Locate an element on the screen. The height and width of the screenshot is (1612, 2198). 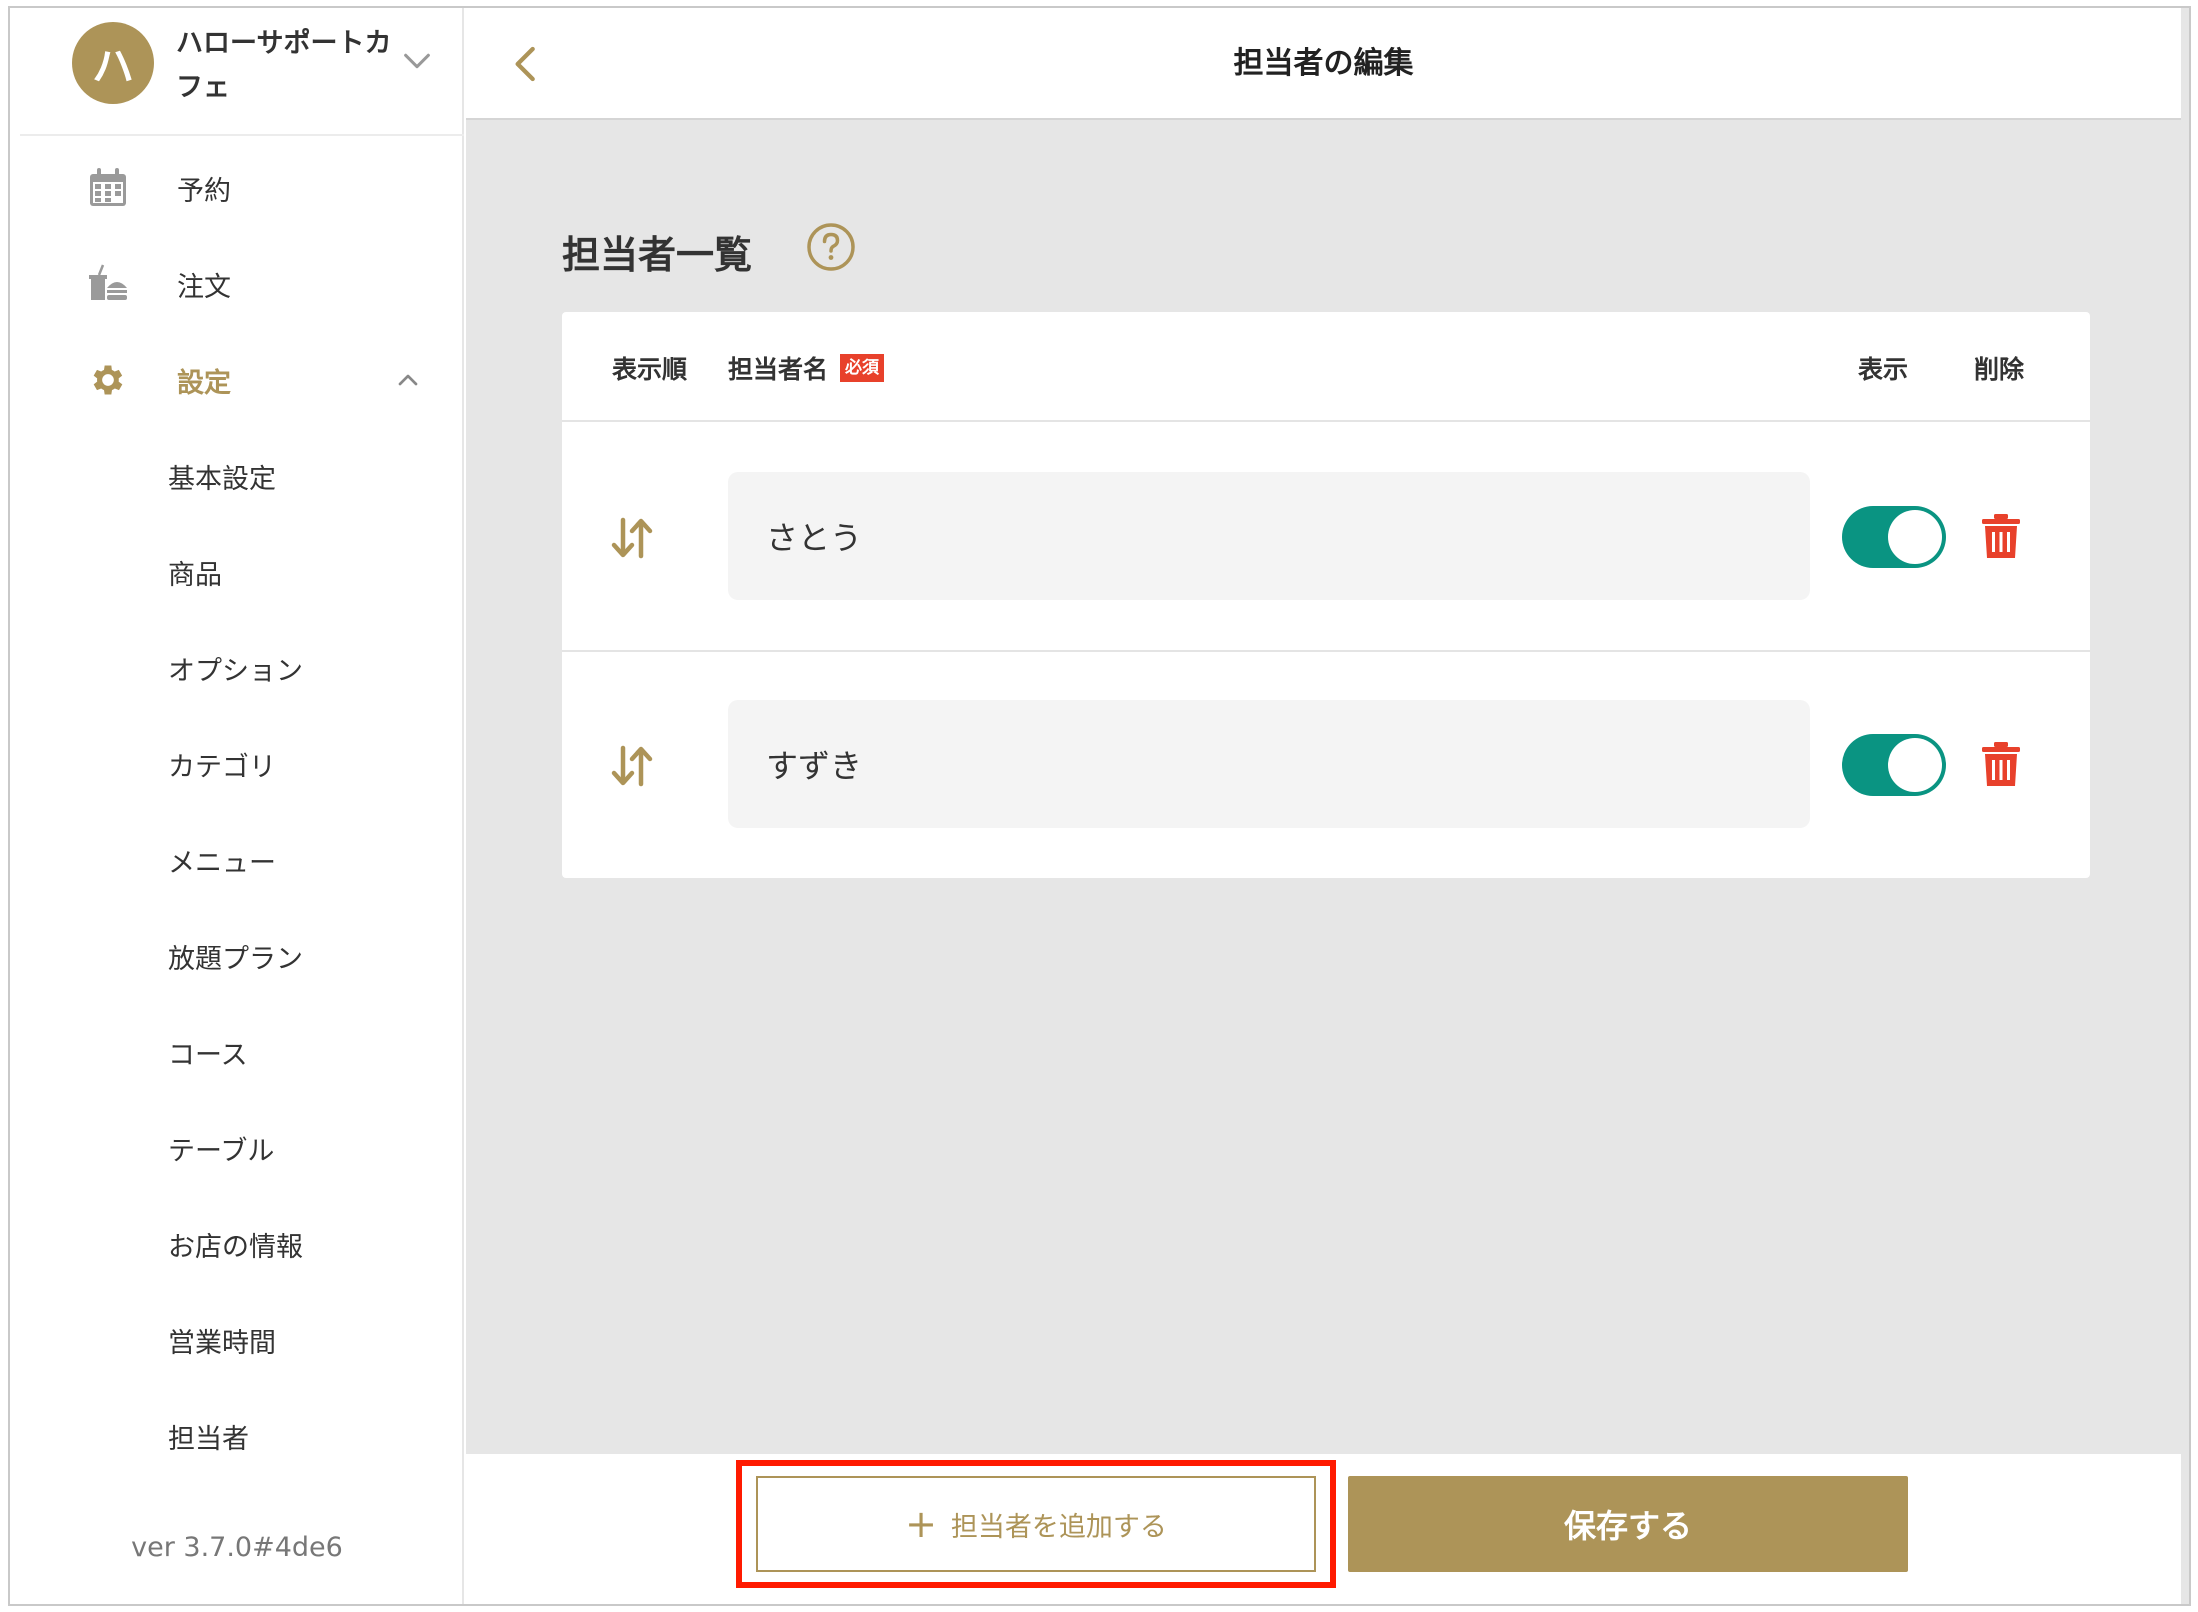
section-title: 担当者一覧 is located at coordinates (657, 255).